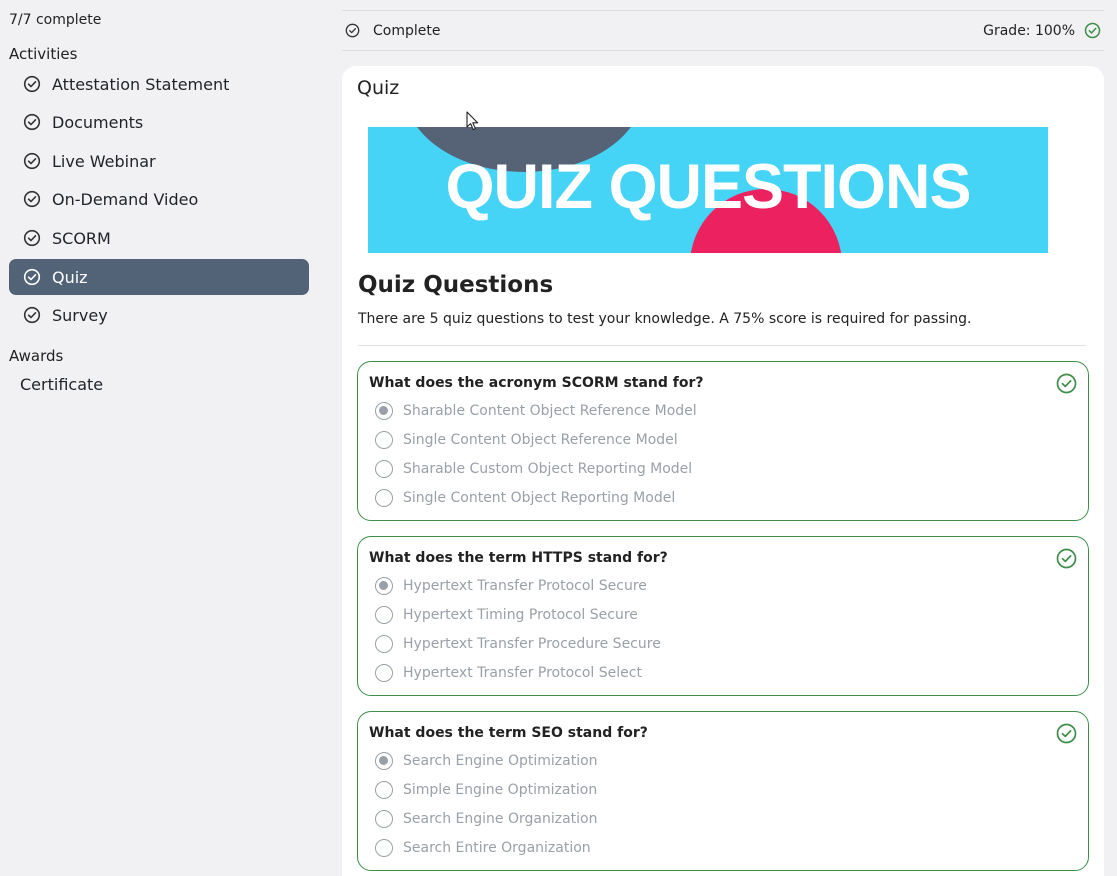 The height and width of the screenshot is (876, 1117). I want to click on answer-option: Search Entire Organization, so click(483, 848).